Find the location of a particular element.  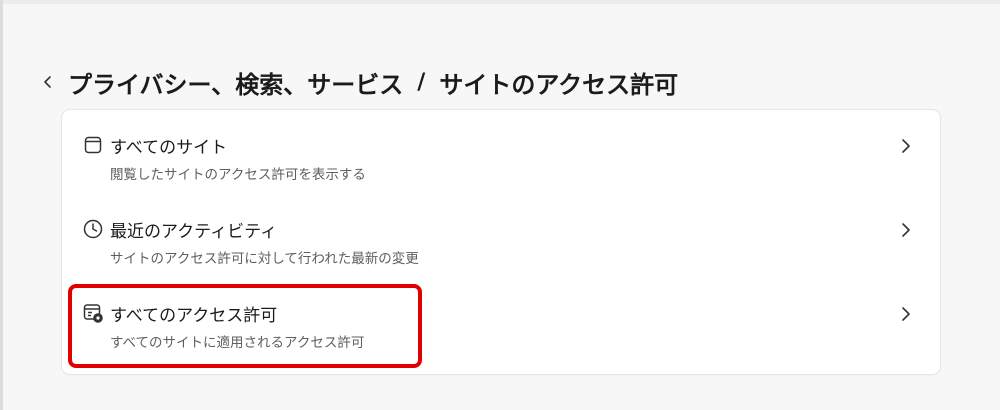

breadcrumb-parent: プライバシー、検索、サービス is located at coordinates (235, 82).